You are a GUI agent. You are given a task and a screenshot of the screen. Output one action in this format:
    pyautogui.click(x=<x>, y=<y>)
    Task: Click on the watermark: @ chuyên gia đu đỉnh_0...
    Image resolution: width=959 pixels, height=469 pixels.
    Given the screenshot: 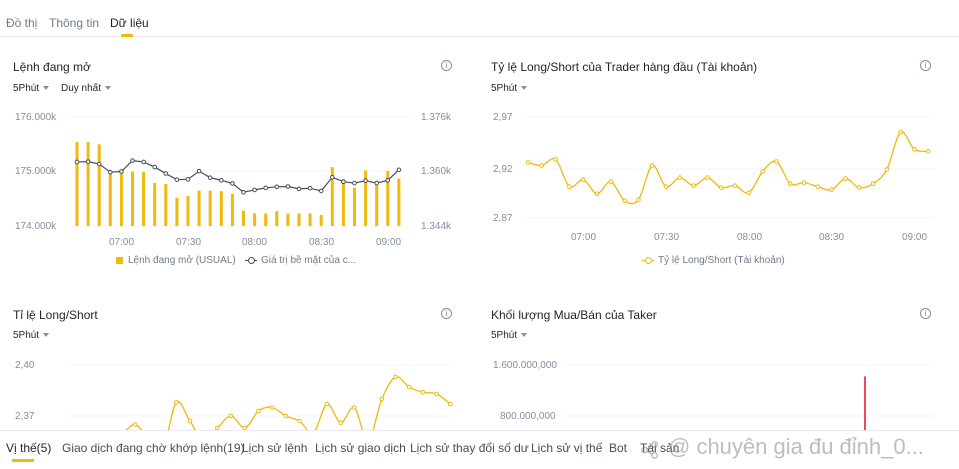 What is the action you would take?
    pyautogui.click(x=796, y=446)
    